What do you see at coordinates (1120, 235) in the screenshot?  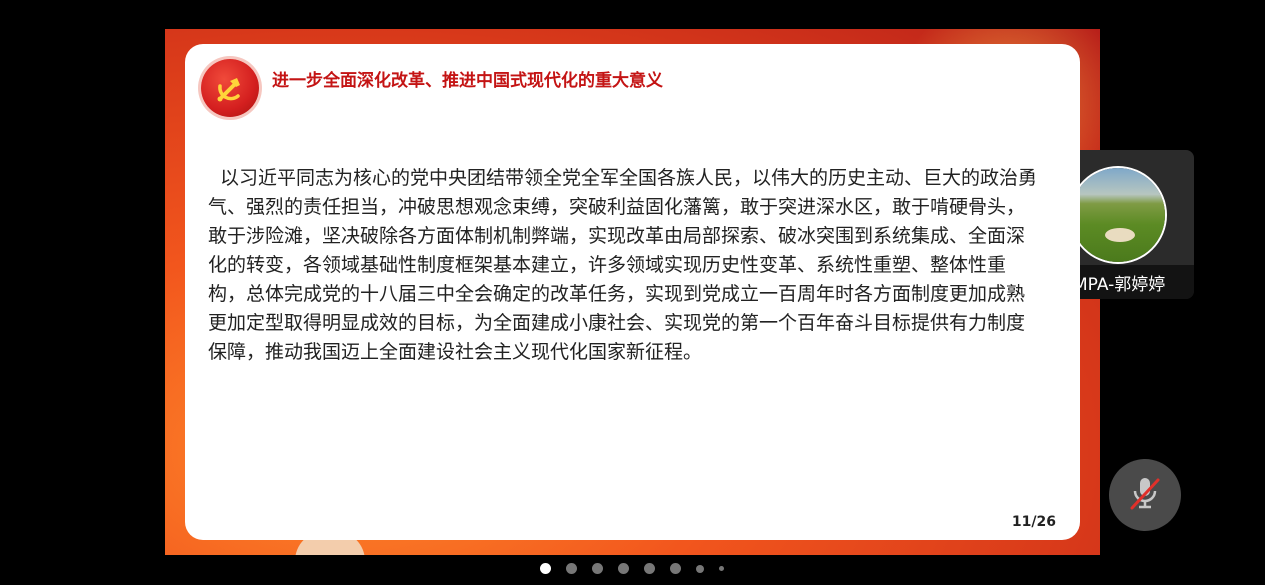 I see `avatar-hat` at bounding box center [1120, 235].